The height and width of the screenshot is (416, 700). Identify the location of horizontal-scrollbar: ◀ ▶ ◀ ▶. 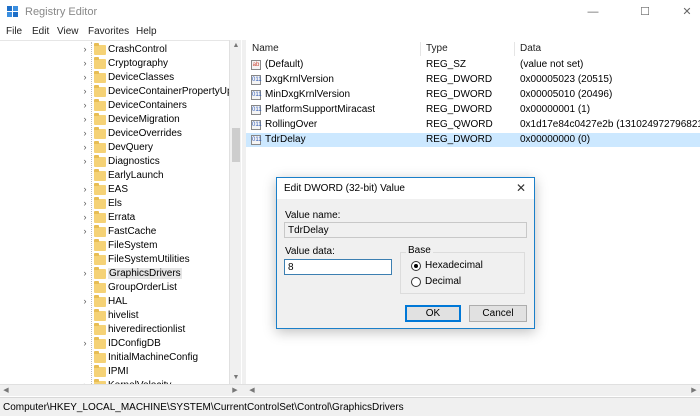
(350, 390).